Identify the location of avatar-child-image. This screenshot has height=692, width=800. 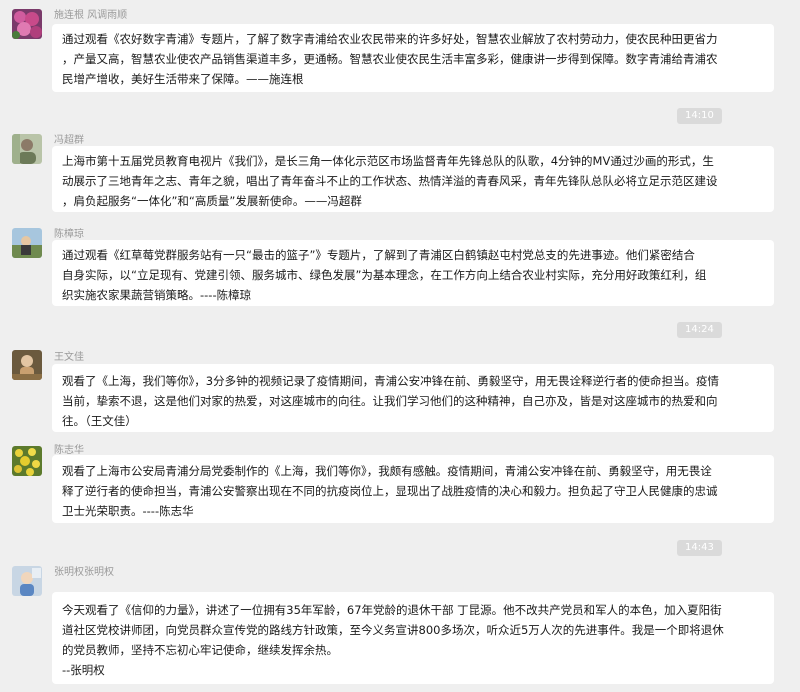
(27, 581).